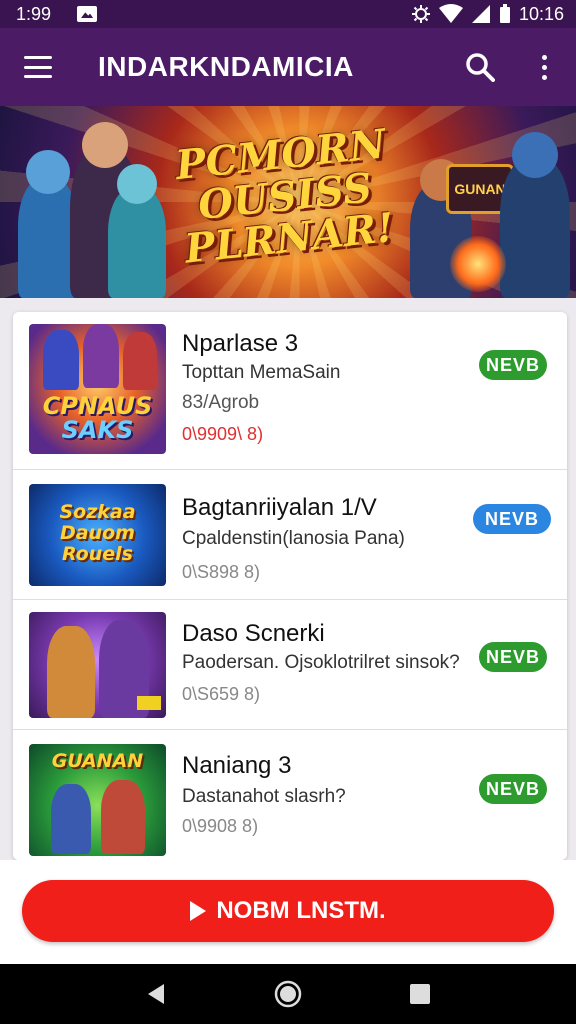  What do you see at coordinates (321, 662) in the screenshot?
I see `item-subtitle: Paodersan. Ojsoklotrilret sinsok?` at bounding box center [321, 662].